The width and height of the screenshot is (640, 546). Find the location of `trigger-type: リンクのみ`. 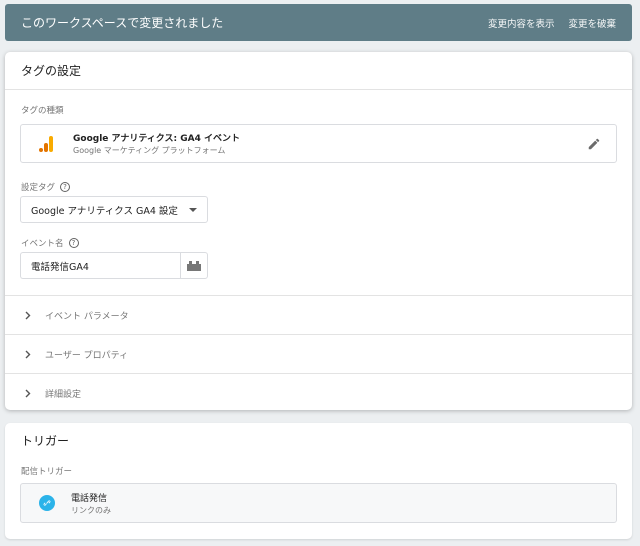

trigger-type: リンクのみ is located at coordinates (91, 510).